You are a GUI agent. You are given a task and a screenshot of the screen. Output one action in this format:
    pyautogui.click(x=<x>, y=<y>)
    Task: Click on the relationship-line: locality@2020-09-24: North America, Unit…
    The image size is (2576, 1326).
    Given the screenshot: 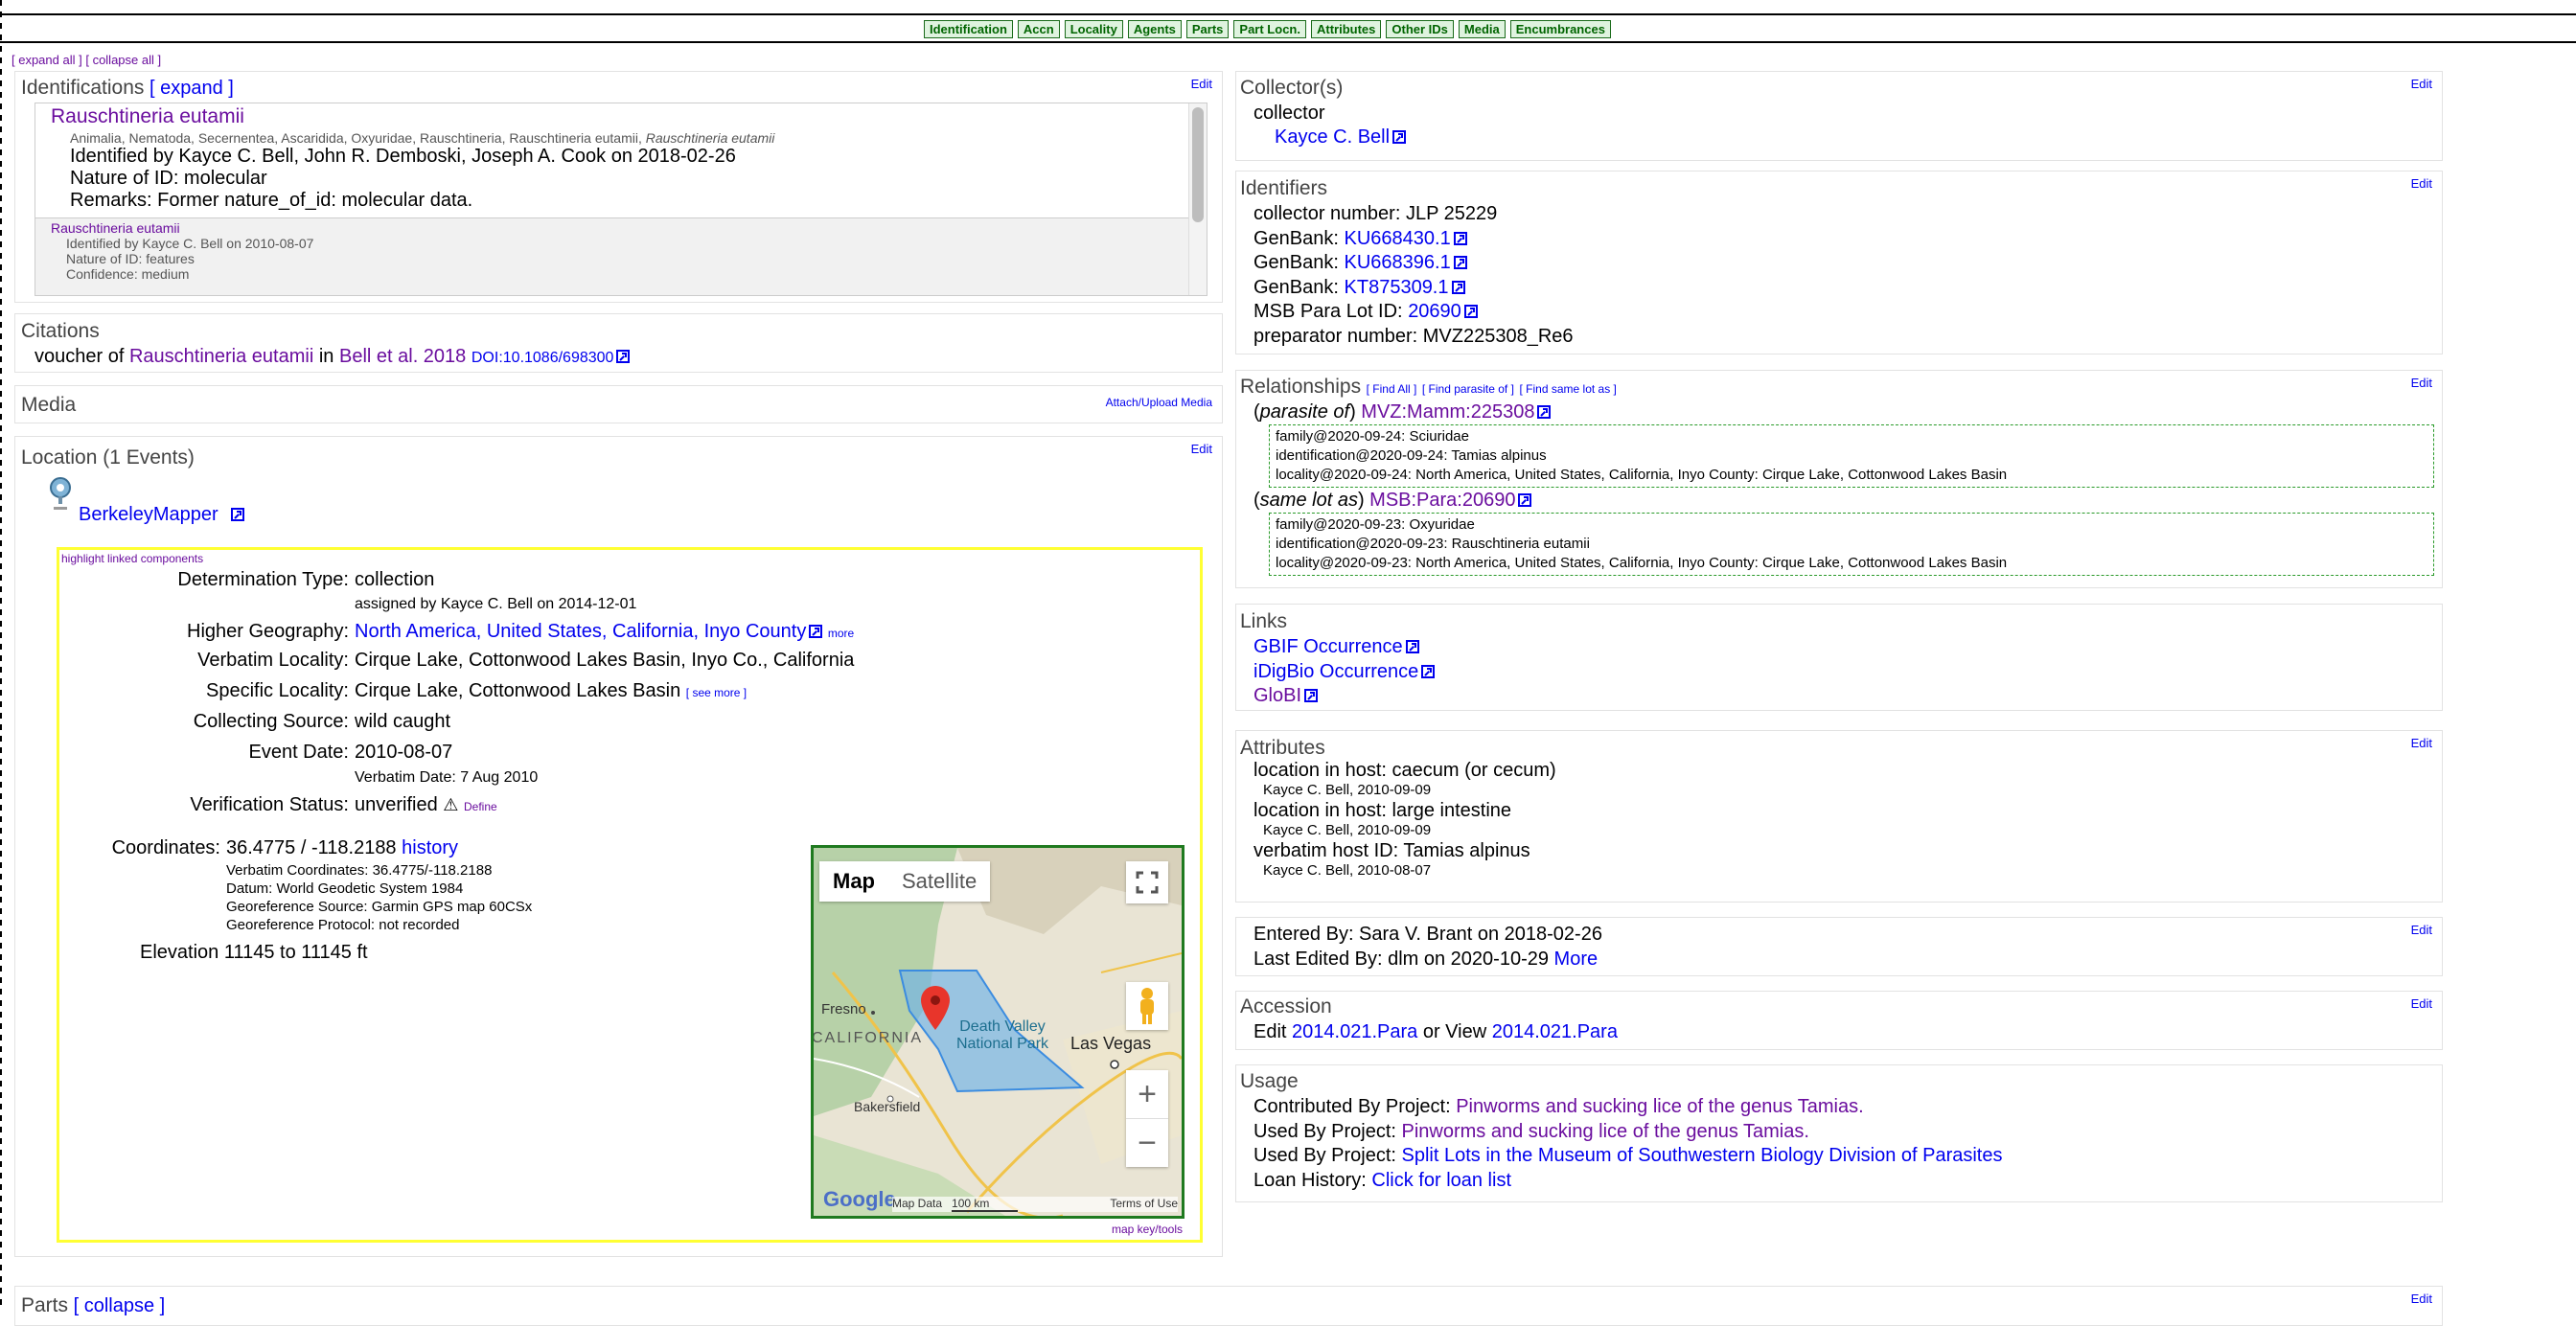 What is the action you would take?
    pyautogui.click(x=1642, y=475)
    